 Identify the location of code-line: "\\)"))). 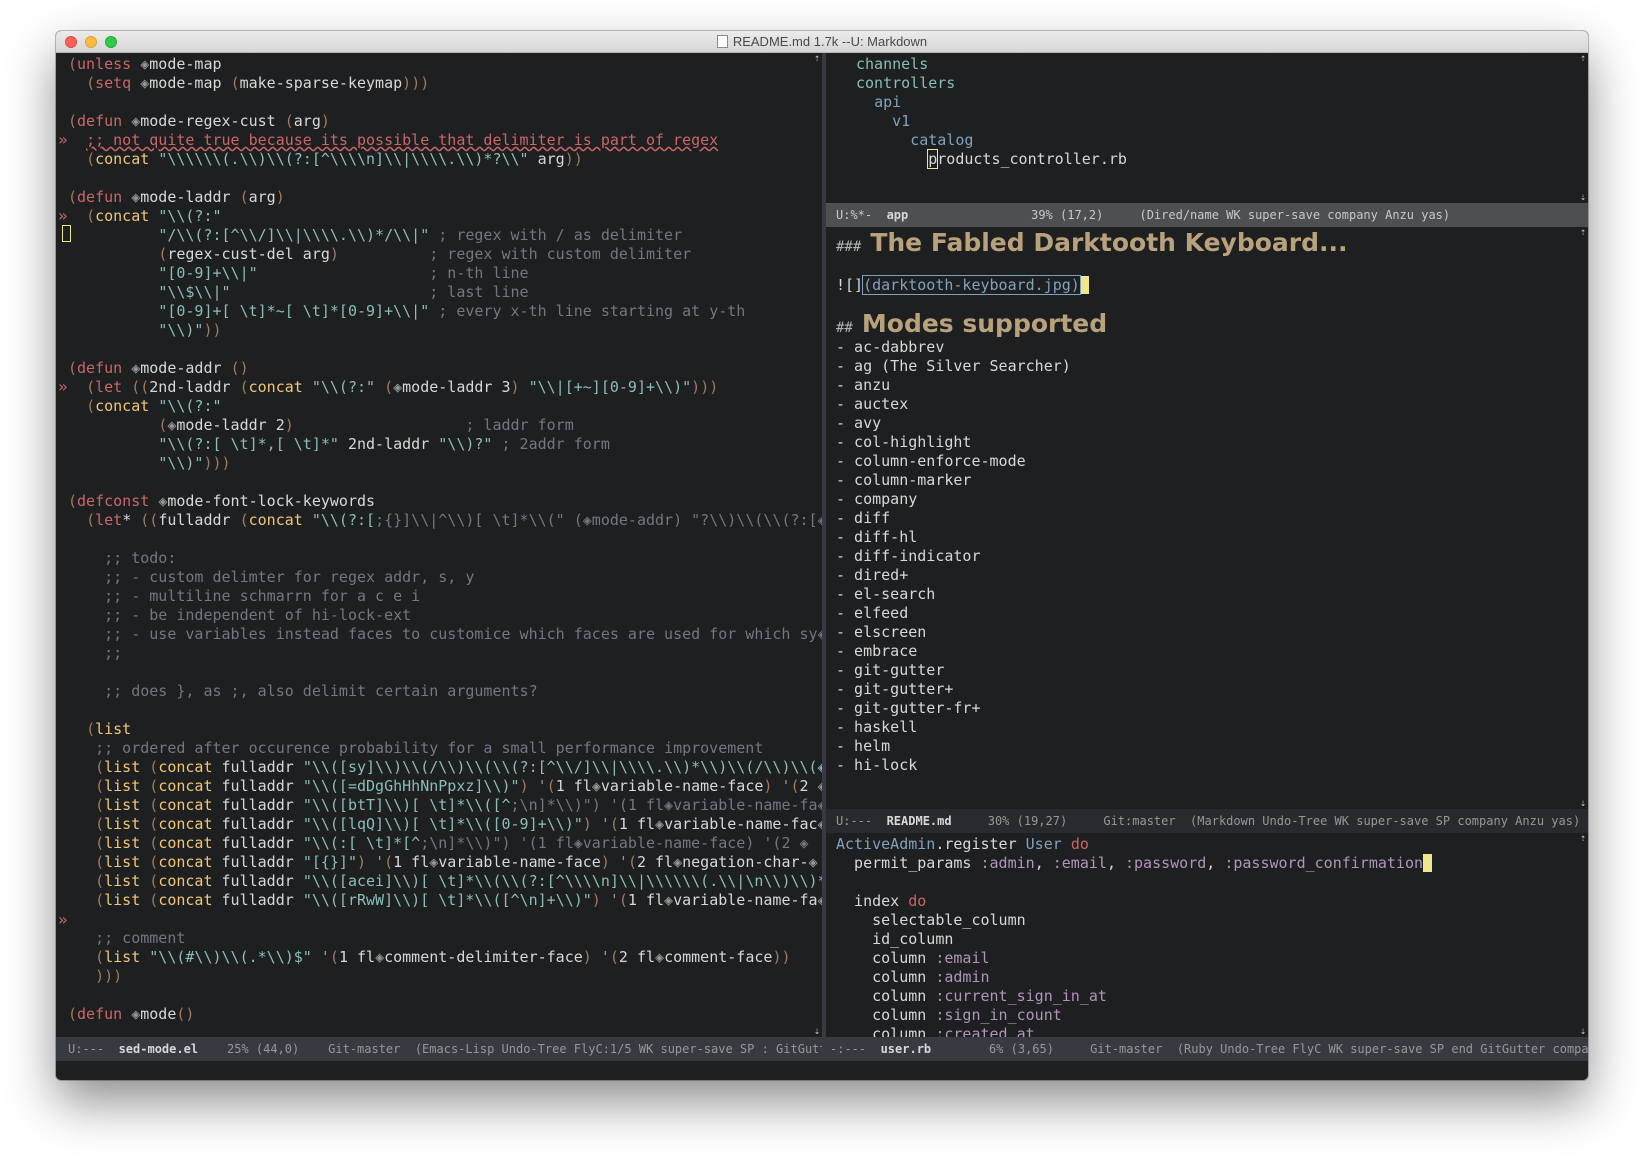
(194, 463).